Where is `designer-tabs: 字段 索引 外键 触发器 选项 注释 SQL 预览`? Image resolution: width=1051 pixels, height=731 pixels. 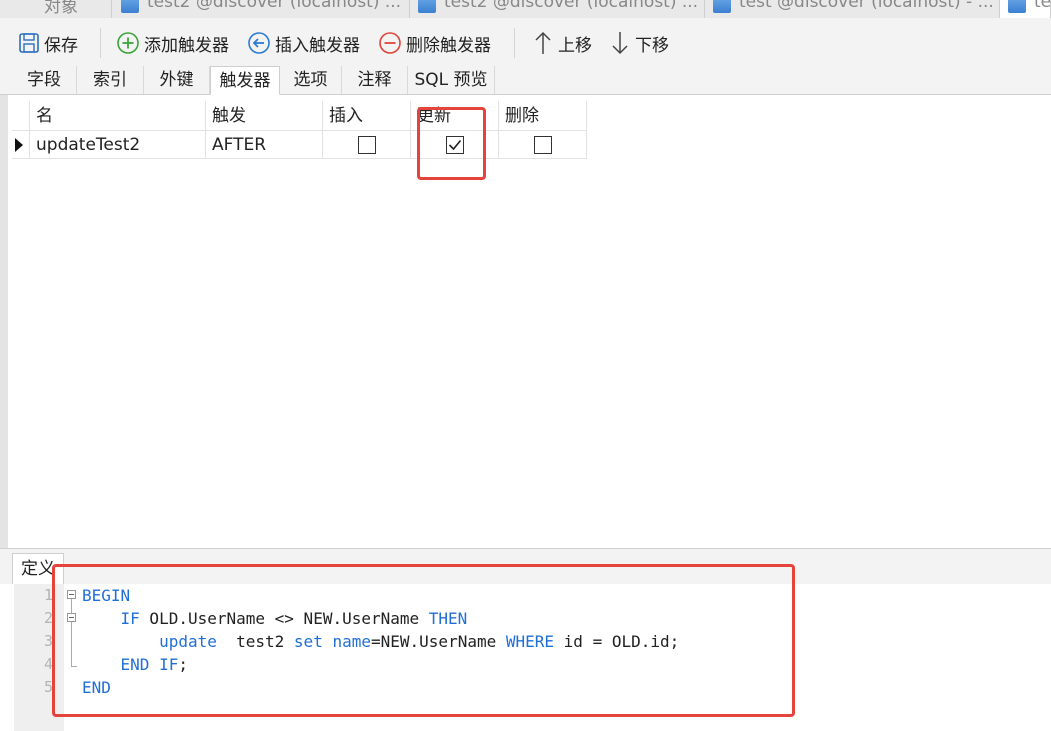
designer-tabs: 字段 索引 外键 触发器 选项 注释 SQL 预览 is located at coordinates (525, 80).